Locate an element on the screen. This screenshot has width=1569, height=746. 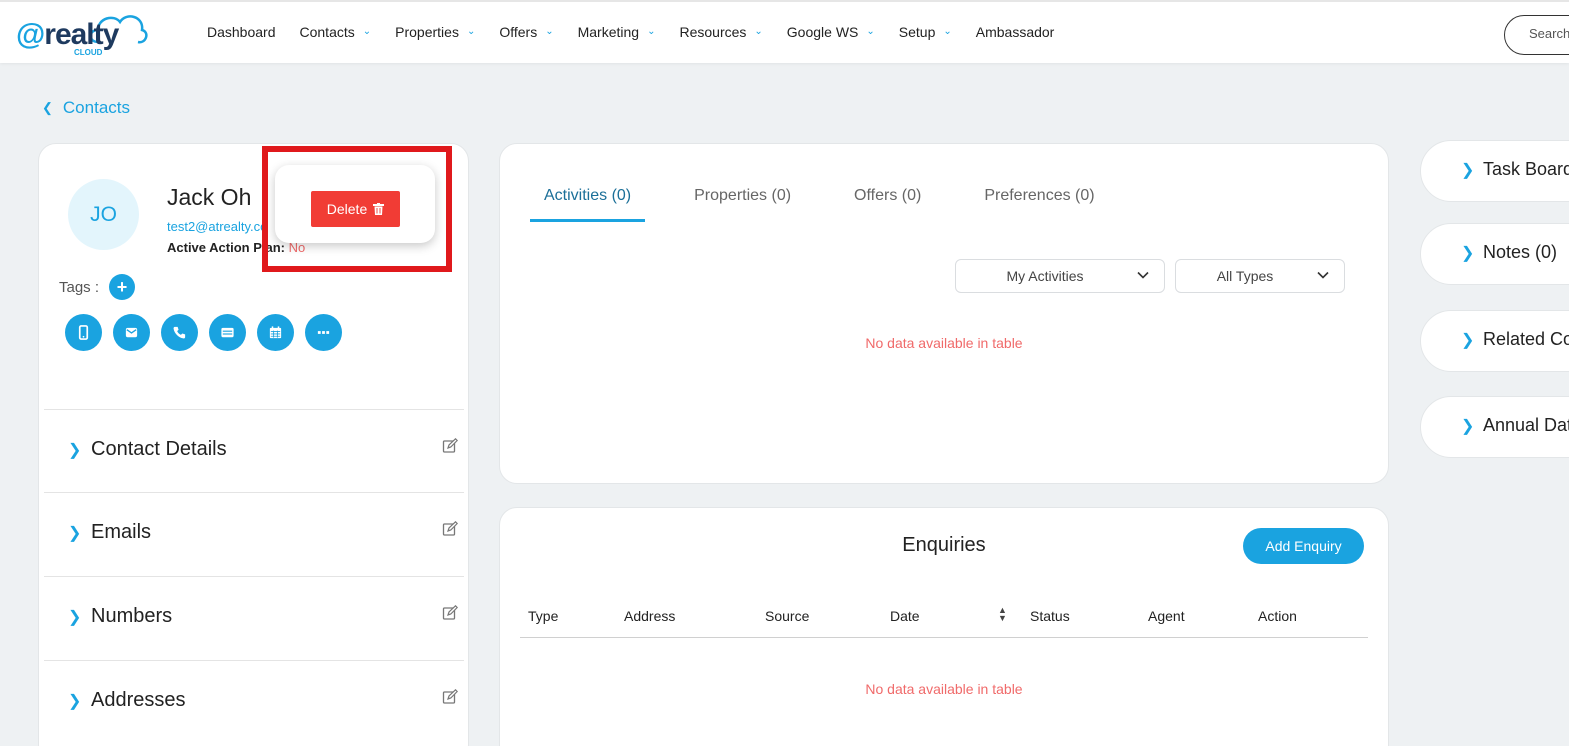
nav-label: Setup is located at coordinates (917, 32).